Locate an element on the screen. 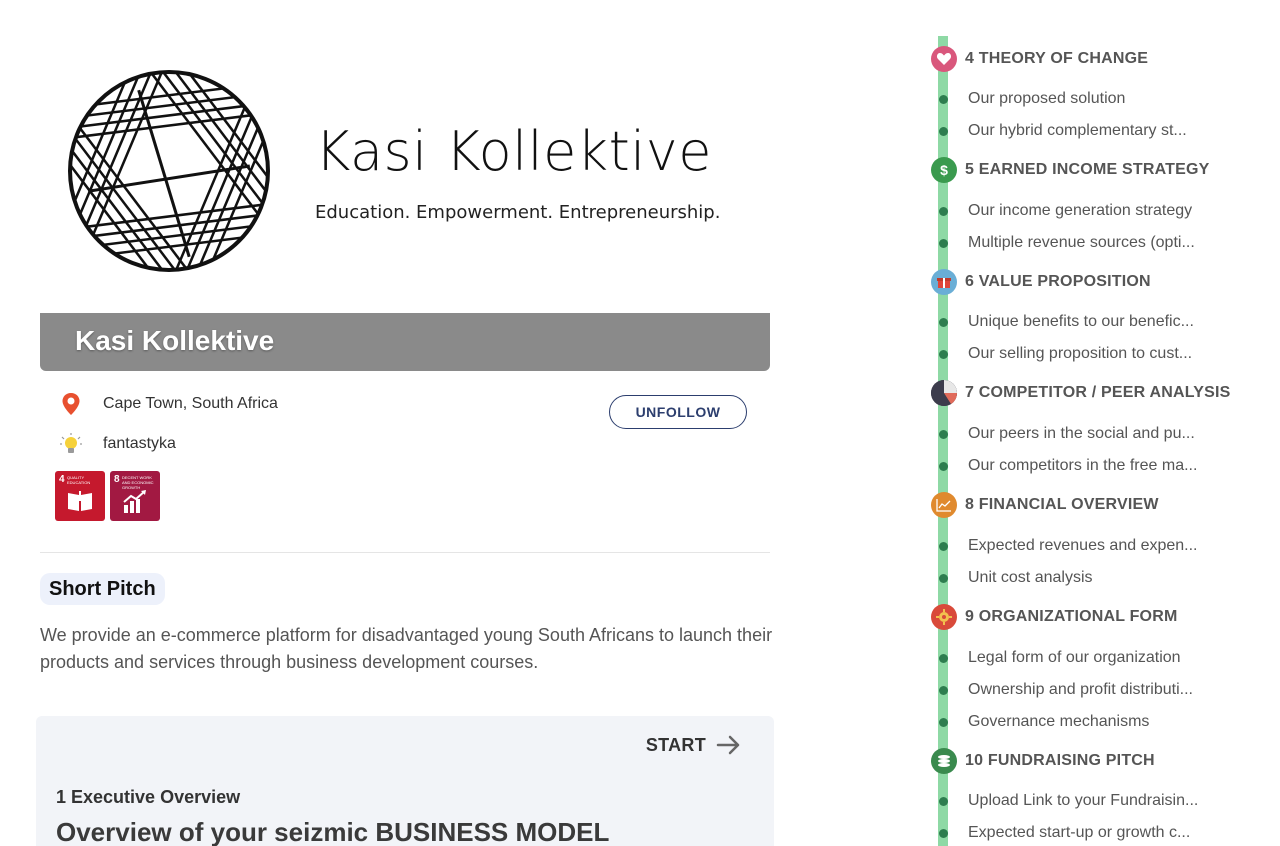 The height and width of the screenshot is (846, 1280). section-title: 6 VALUE PROPOSITION is located at coordinates (1058, 281).